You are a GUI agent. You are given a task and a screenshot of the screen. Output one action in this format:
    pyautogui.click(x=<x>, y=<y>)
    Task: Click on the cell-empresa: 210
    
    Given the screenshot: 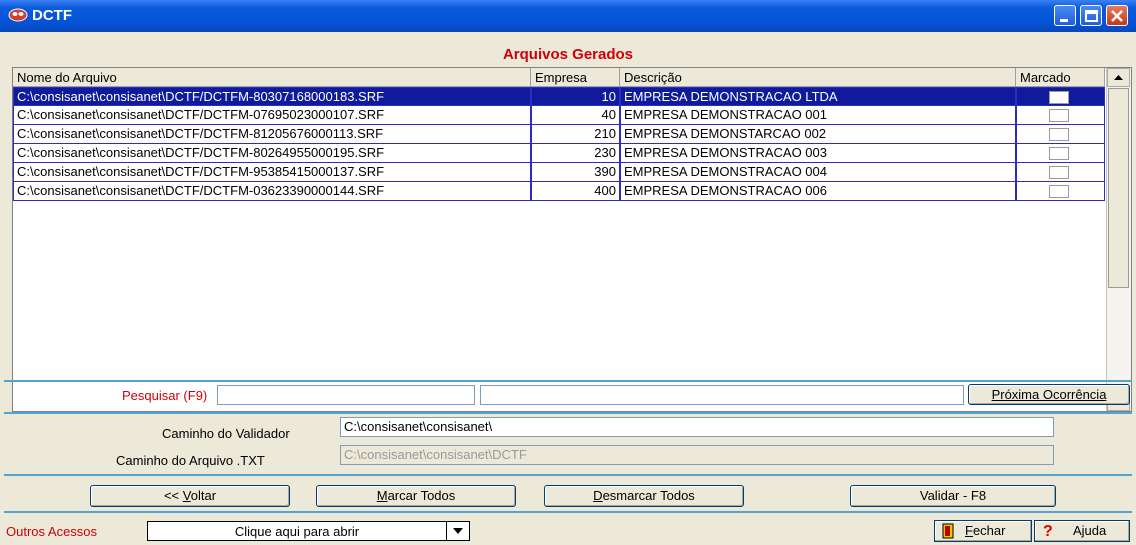 What is the action you would take?
    pyautogui.click(x=575, y=134)
    